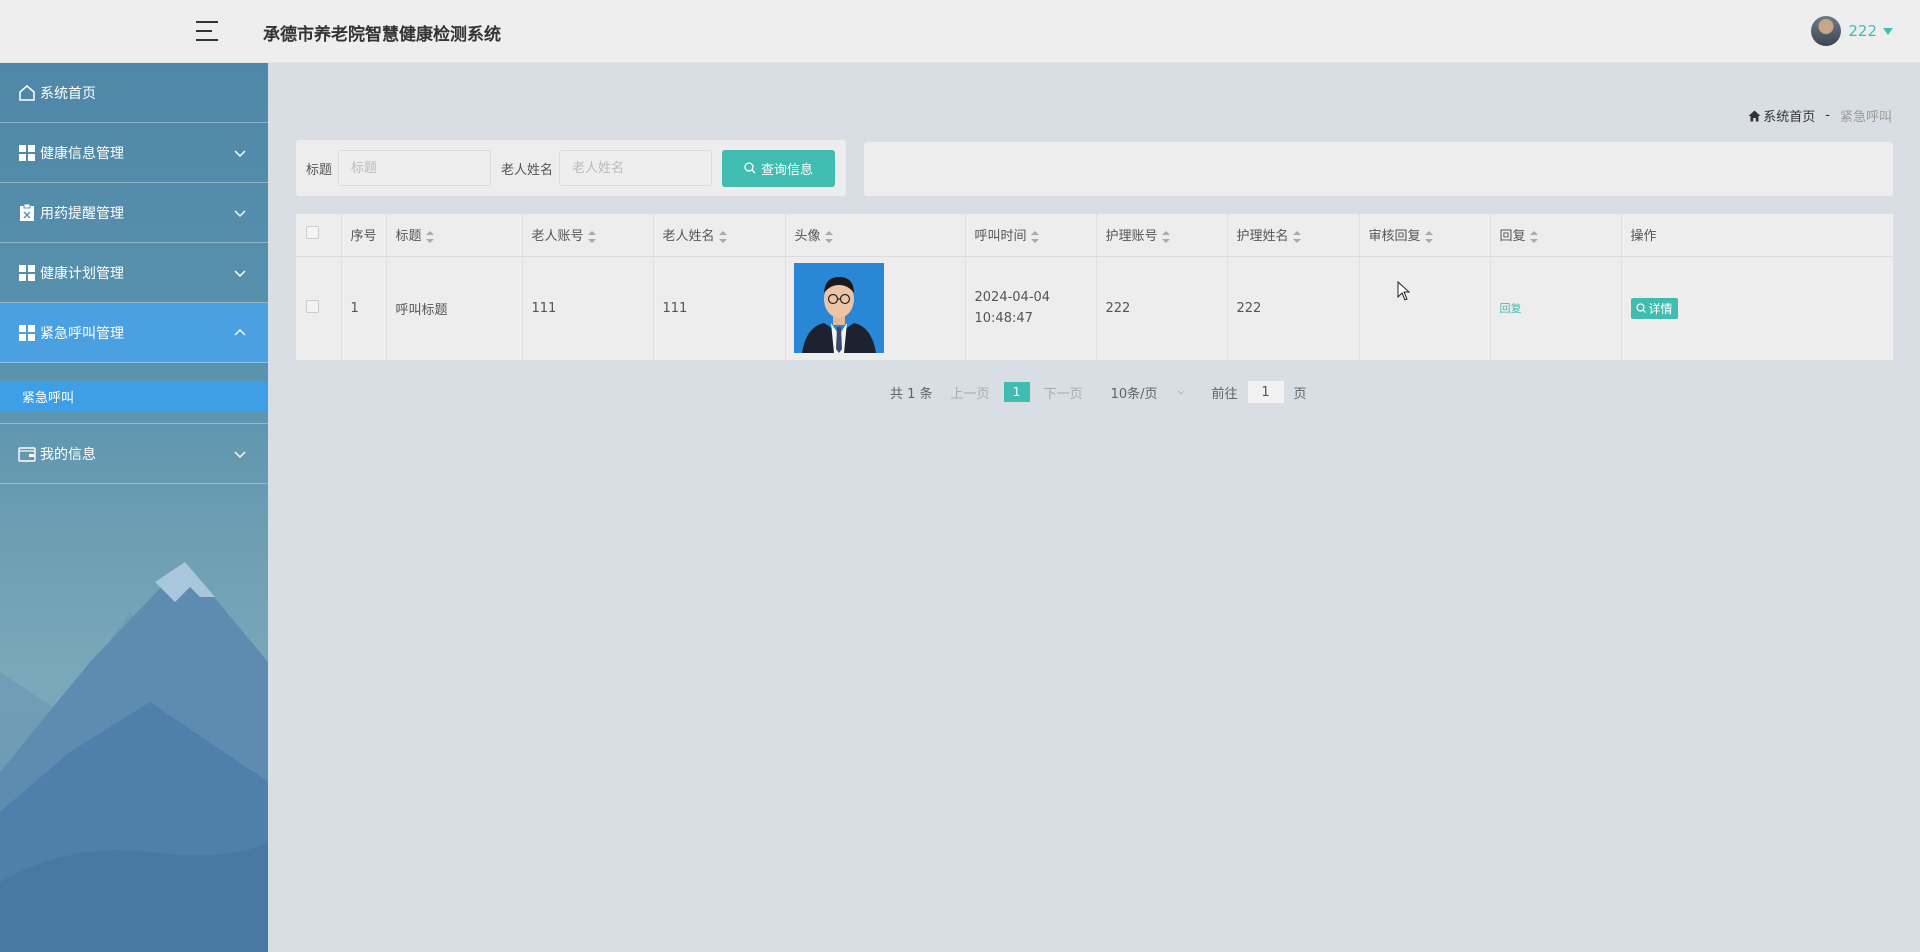 Image resolution: width=1920 pixels, height=952 pixels. I want to click on pagination-total: 共 1 条, so click(911, 394).